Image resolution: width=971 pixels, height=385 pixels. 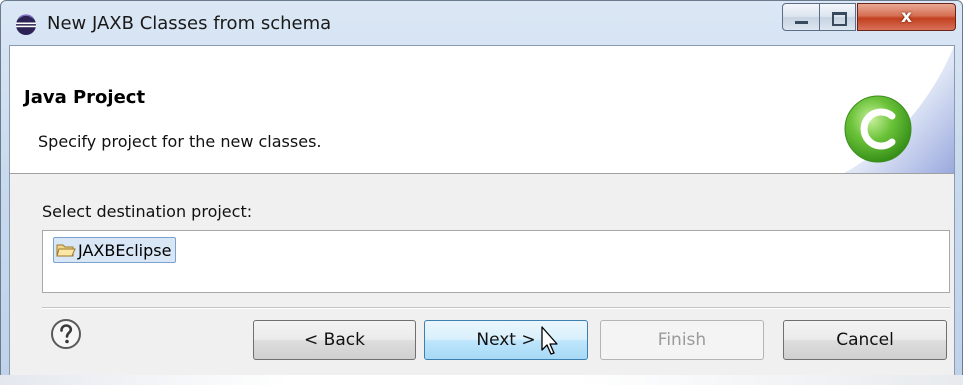 I want to click on close-button: x, so click(x=906, y=17).